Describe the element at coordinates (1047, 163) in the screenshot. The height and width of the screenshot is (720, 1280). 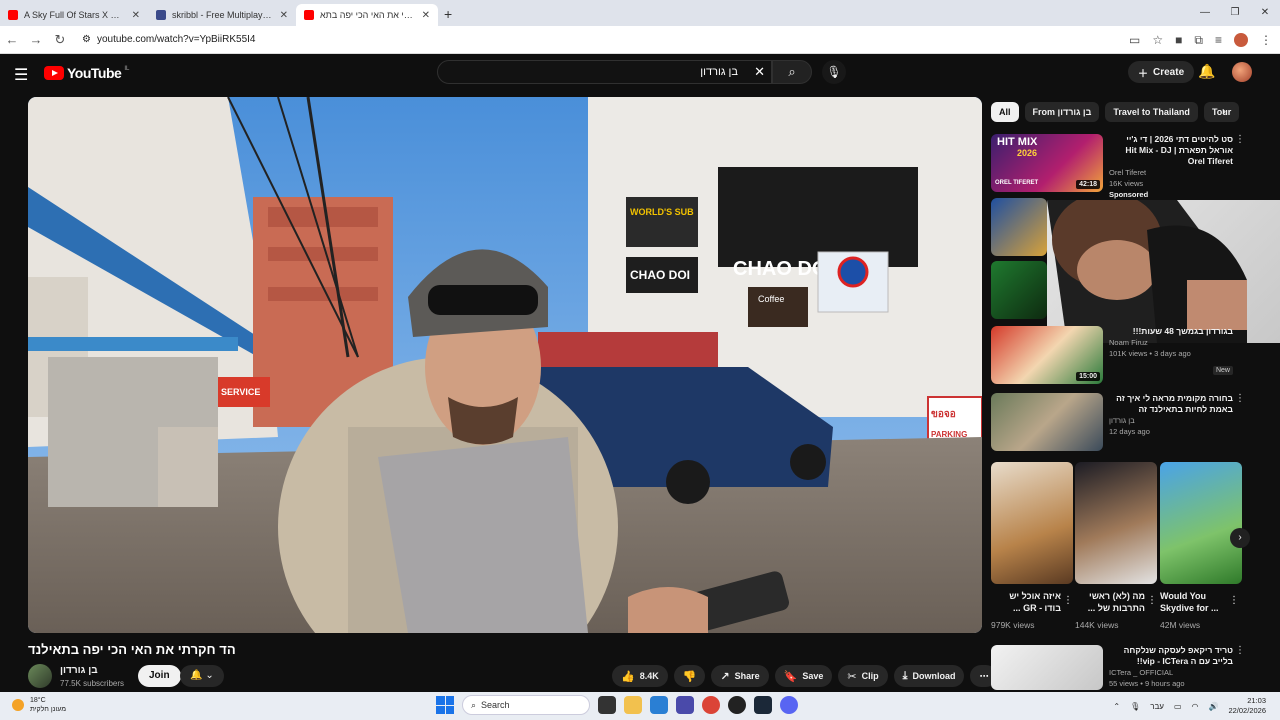
I see `video-thumbnail: HIT MIX 2026 OREL TIFERET 42:18` at that location.